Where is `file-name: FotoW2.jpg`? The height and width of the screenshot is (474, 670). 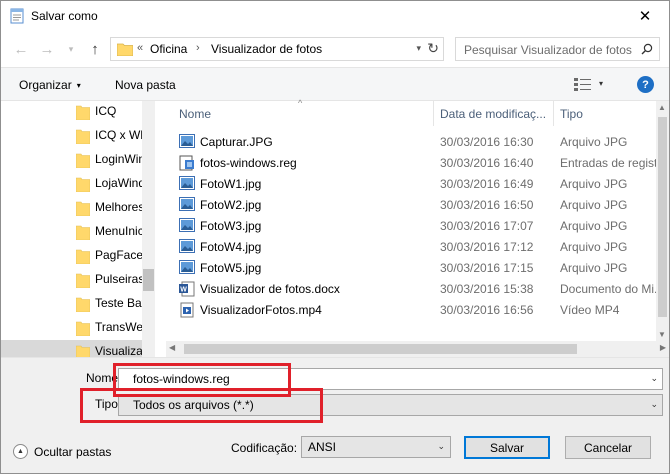 file-name: FotoW2.jpg is located at coordinates (231, 205).